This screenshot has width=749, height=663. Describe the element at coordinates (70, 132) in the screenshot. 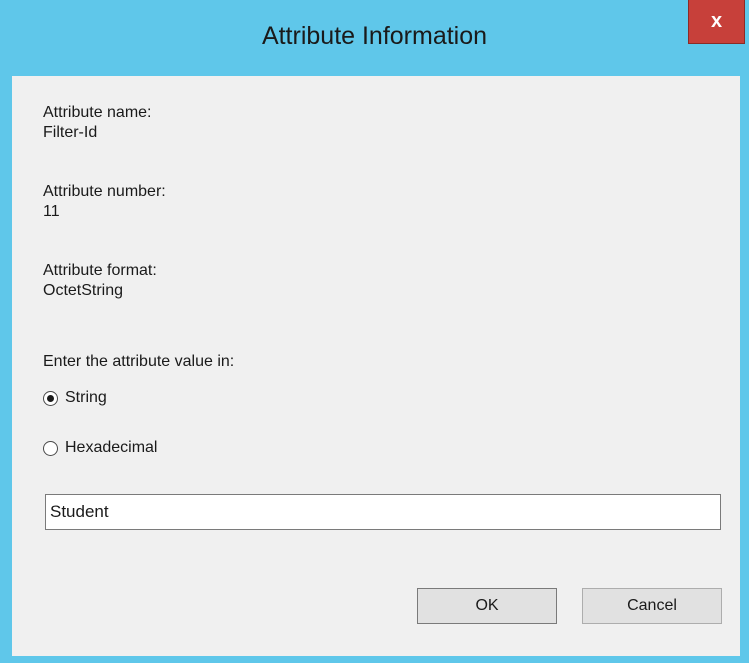

I see `attribute-name-value: Filter-Id` at that location.